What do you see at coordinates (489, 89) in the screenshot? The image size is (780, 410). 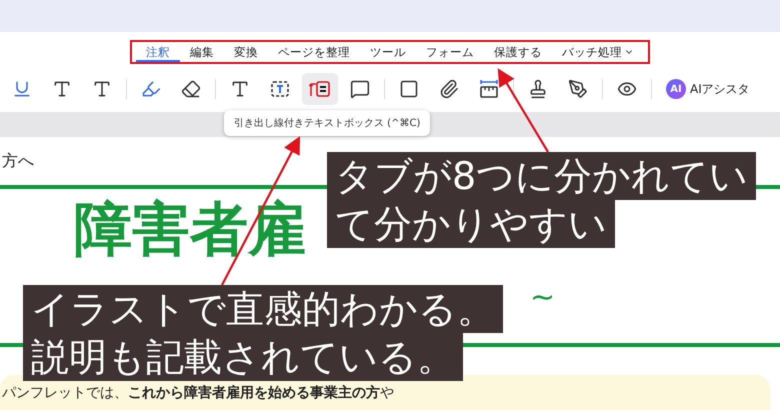 I see `ruler-icon` at bounding box center [489, 89].